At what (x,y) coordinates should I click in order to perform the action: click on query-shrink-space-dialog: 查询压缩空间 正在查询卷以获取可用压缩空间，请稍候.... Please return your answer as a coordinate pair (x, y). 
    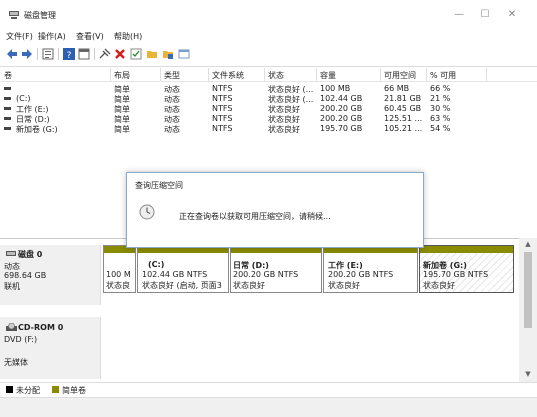
    Looking at the image, I should click on (275, 210).